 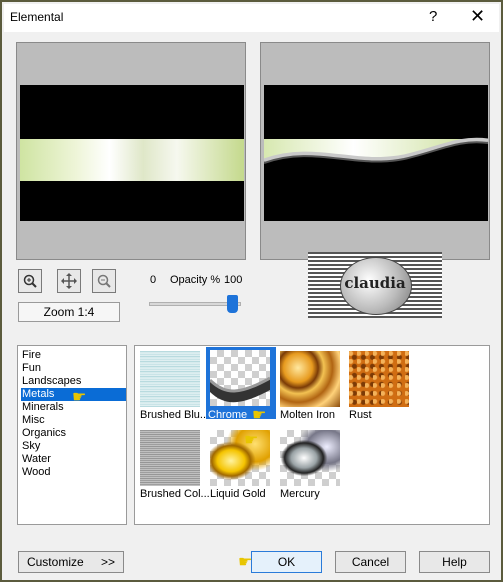 I want to click on opacity-label: Opacity %, so click(x=195, y=280).